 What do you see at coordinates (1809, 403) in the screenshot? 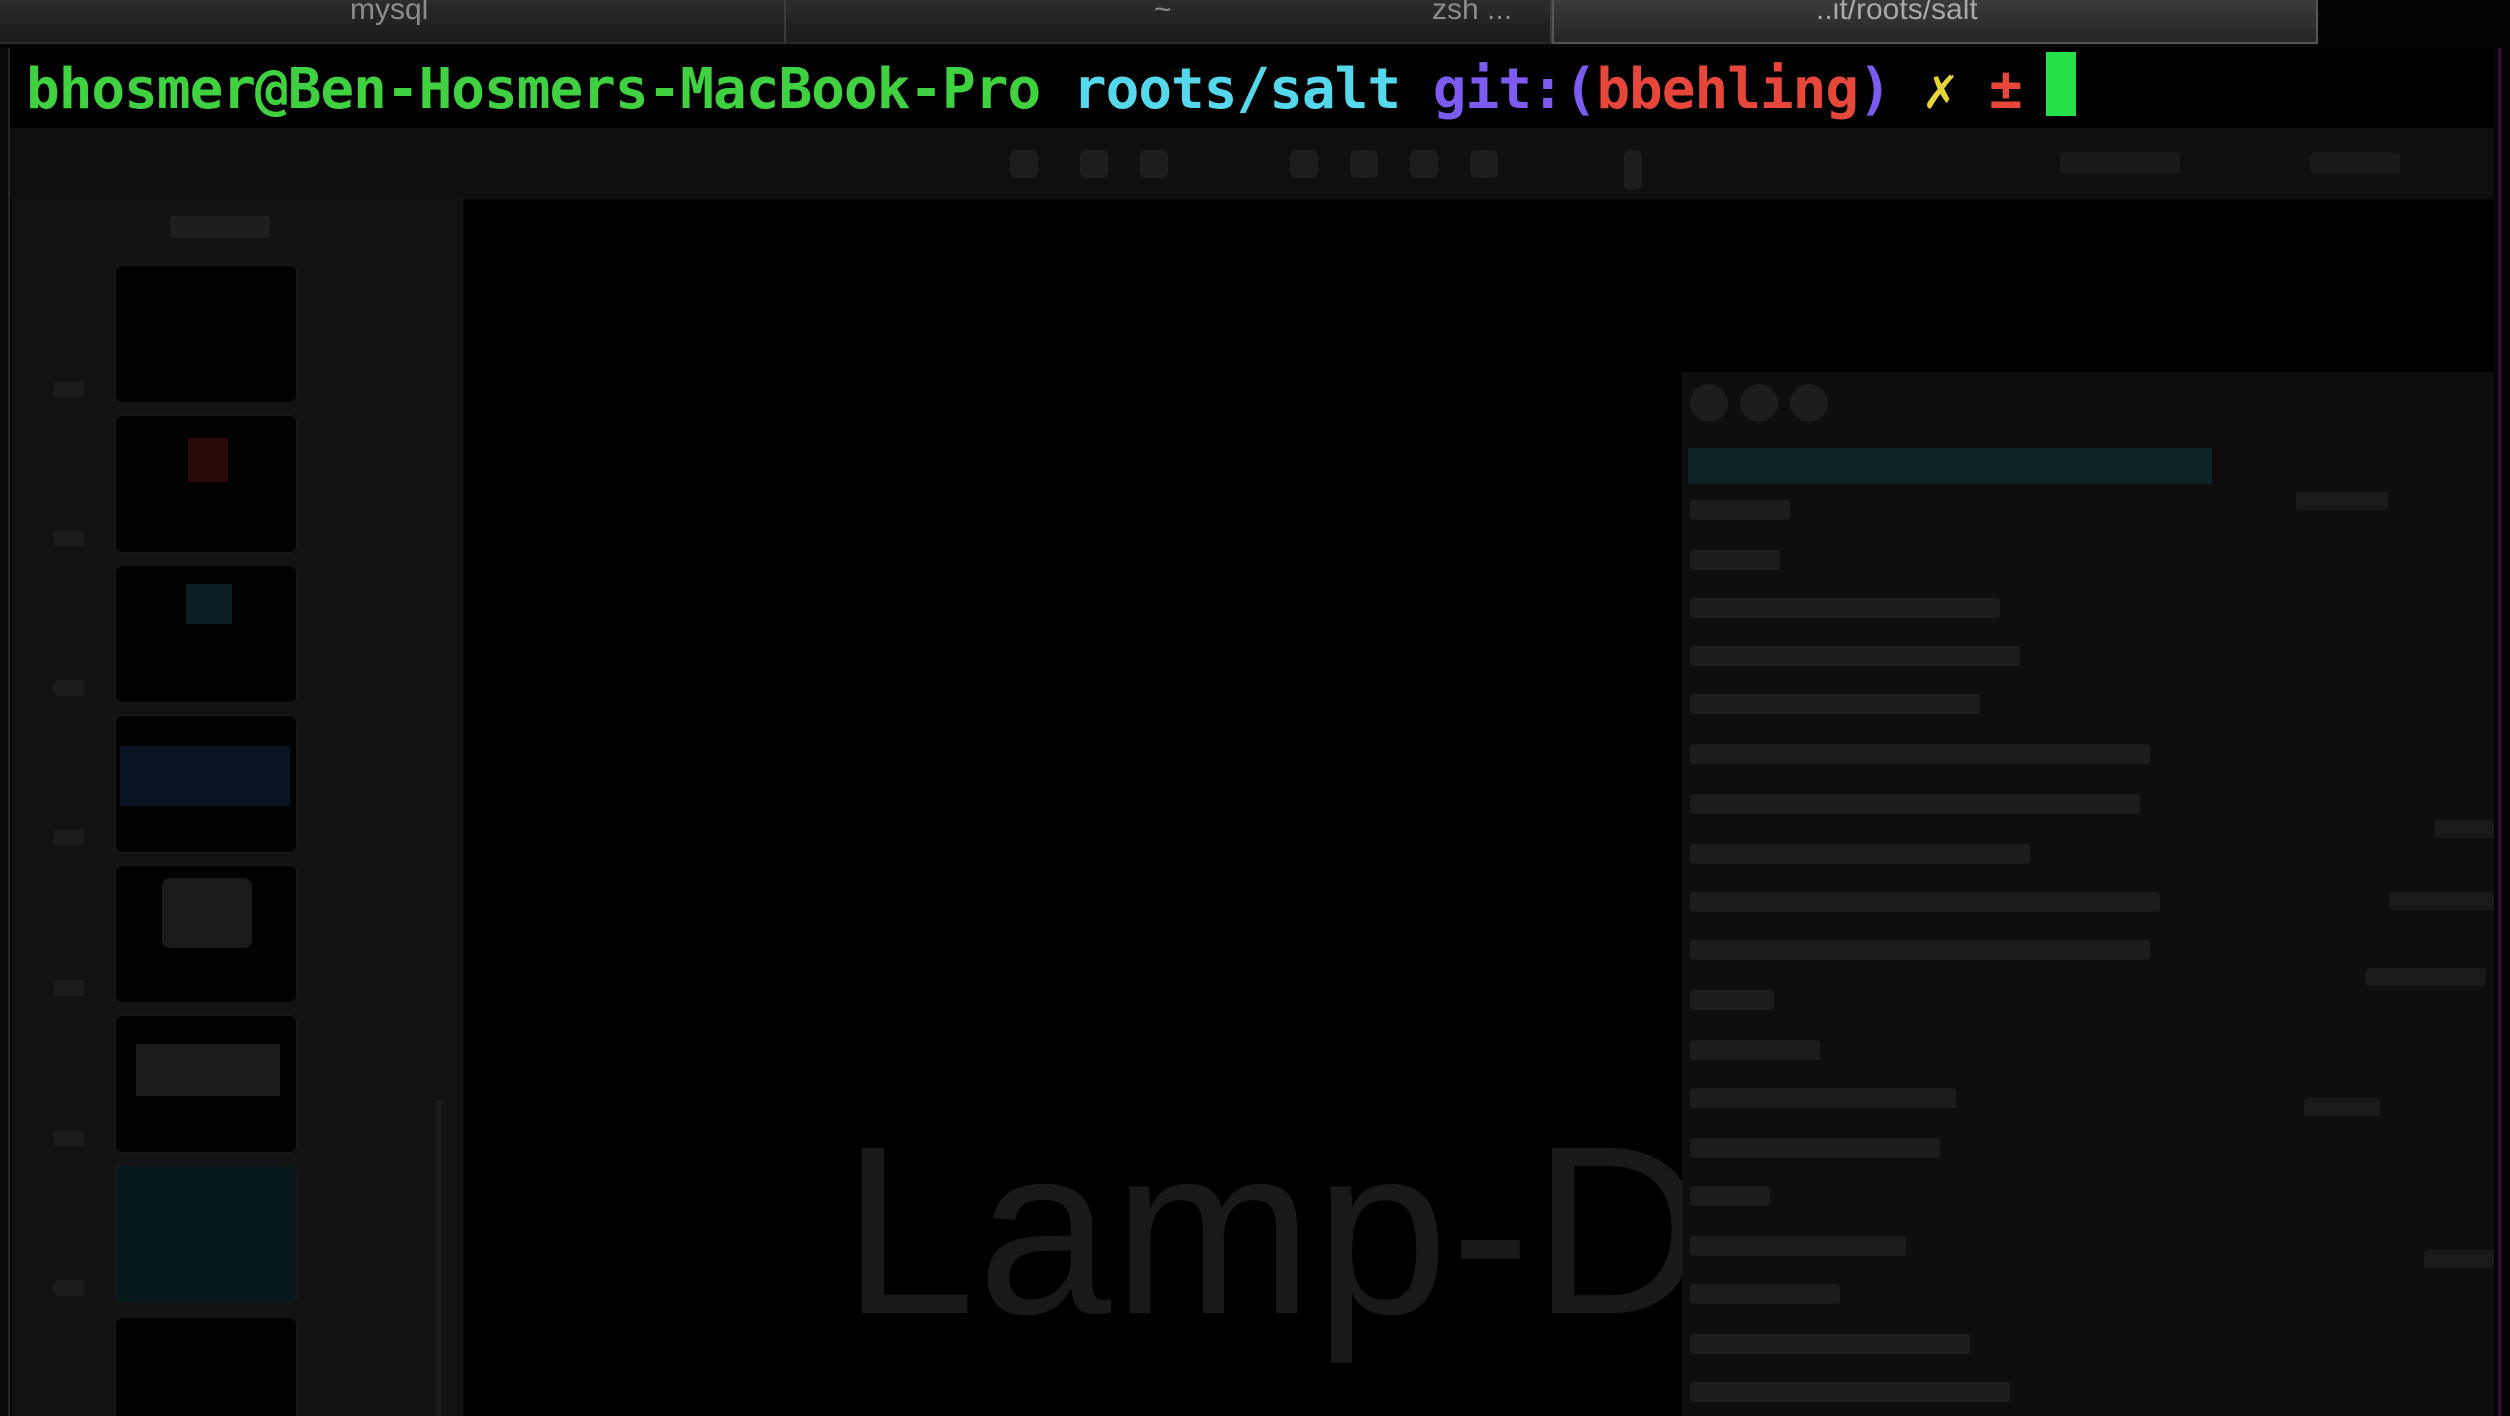
I see `zoom-icon` at bounding box center [1809, 403].